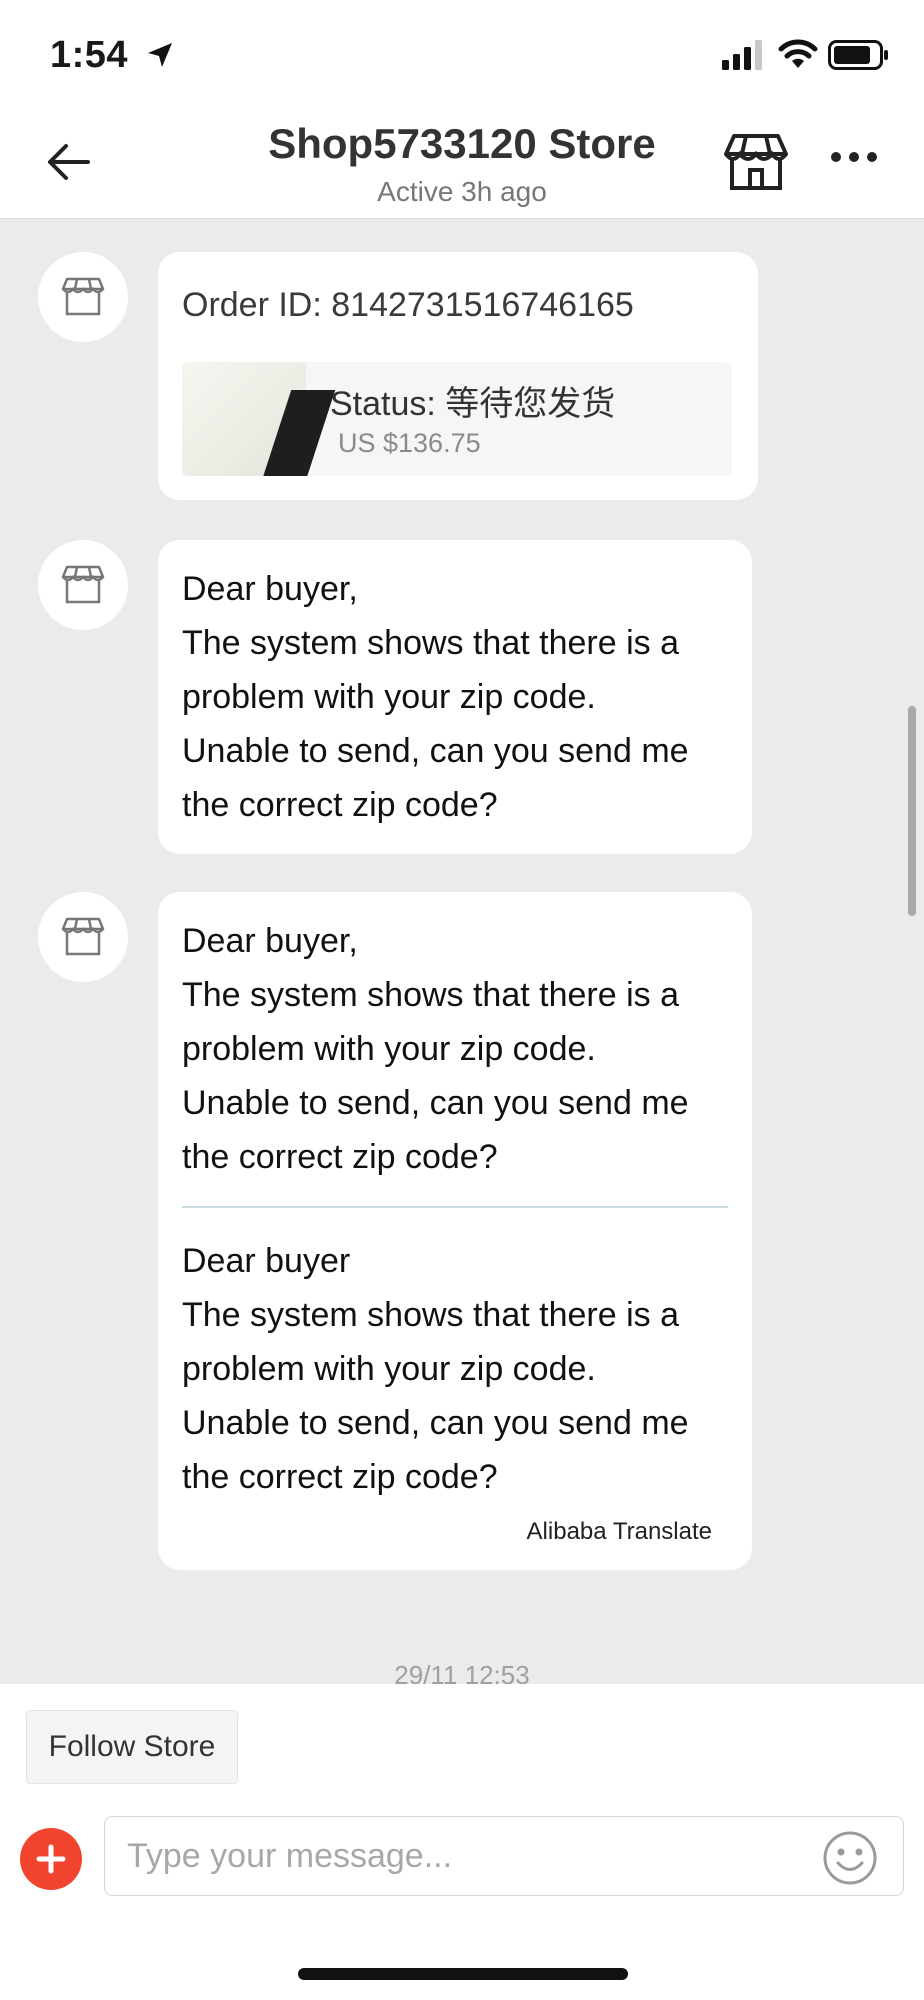 The width and height of the screenshot is (924, 2000). Describe the element at coordinates (132, 1747) in the screenshot. I see `follow-store-button: Follow Store` at that location.